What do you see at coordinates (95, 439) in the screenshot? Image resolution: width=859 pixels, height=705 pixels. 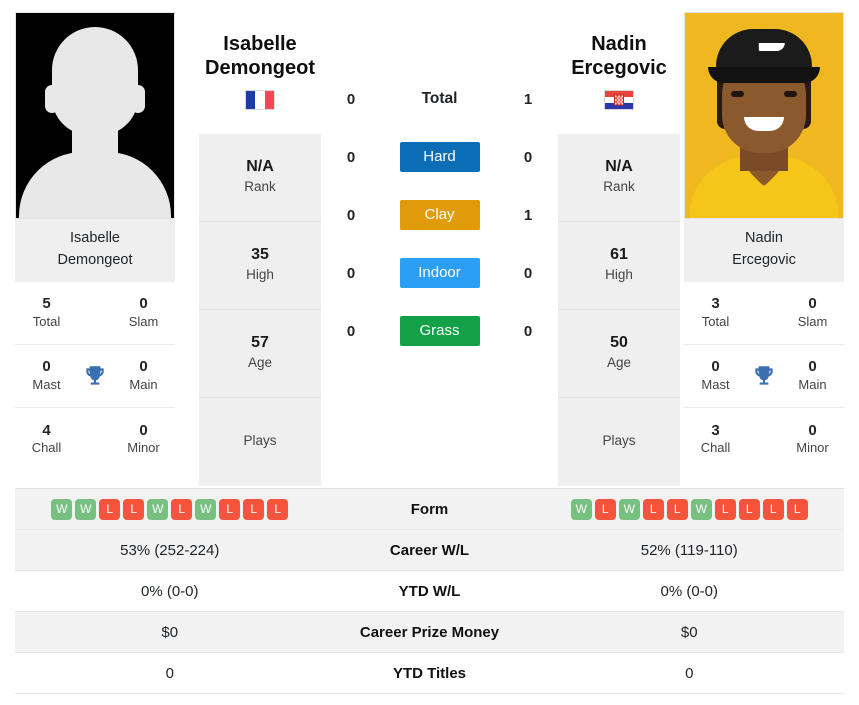 I see `left-titles-row-chall-minor: 4 Chall 0 Minor` at bounding box center [95, 439].